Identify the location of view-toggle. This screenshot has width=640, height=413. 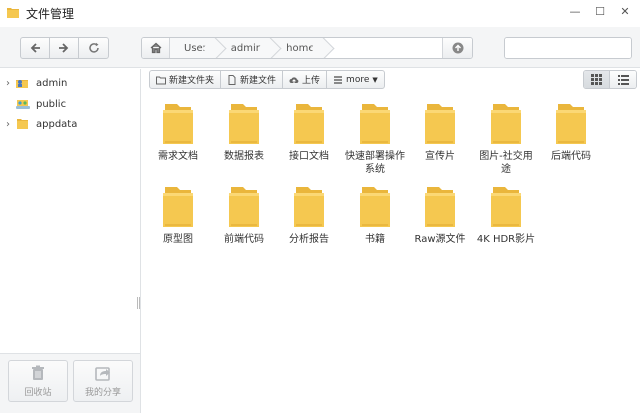
(610, 79).